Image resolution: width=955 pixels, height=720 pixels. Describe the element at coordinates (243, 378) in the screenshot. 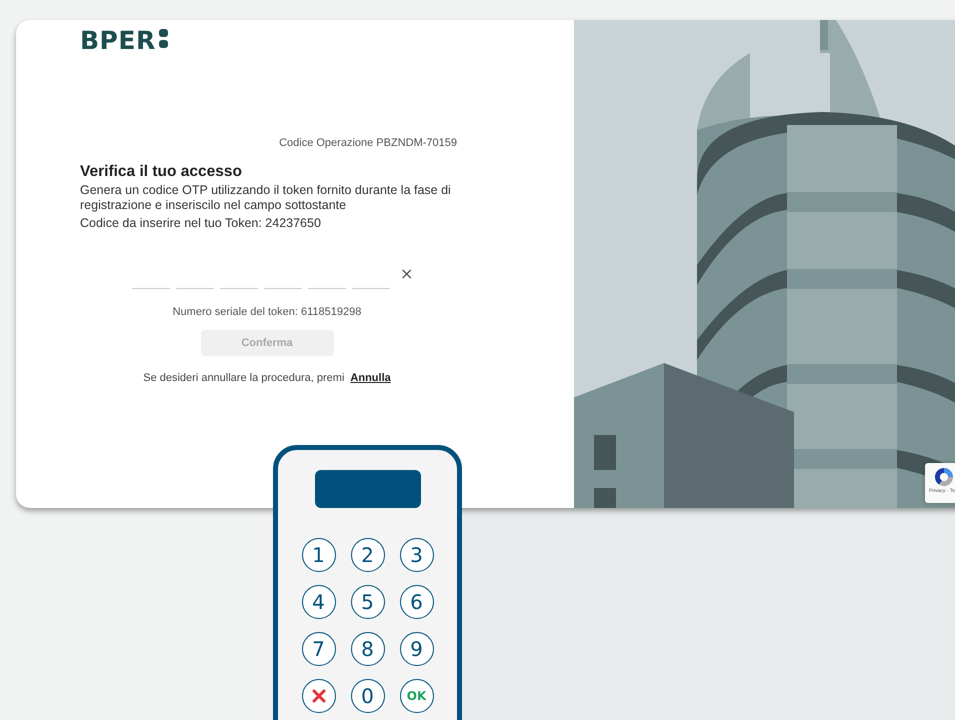

I see `cancel-text: Se desideri annullare la procedura, premi` at that location.